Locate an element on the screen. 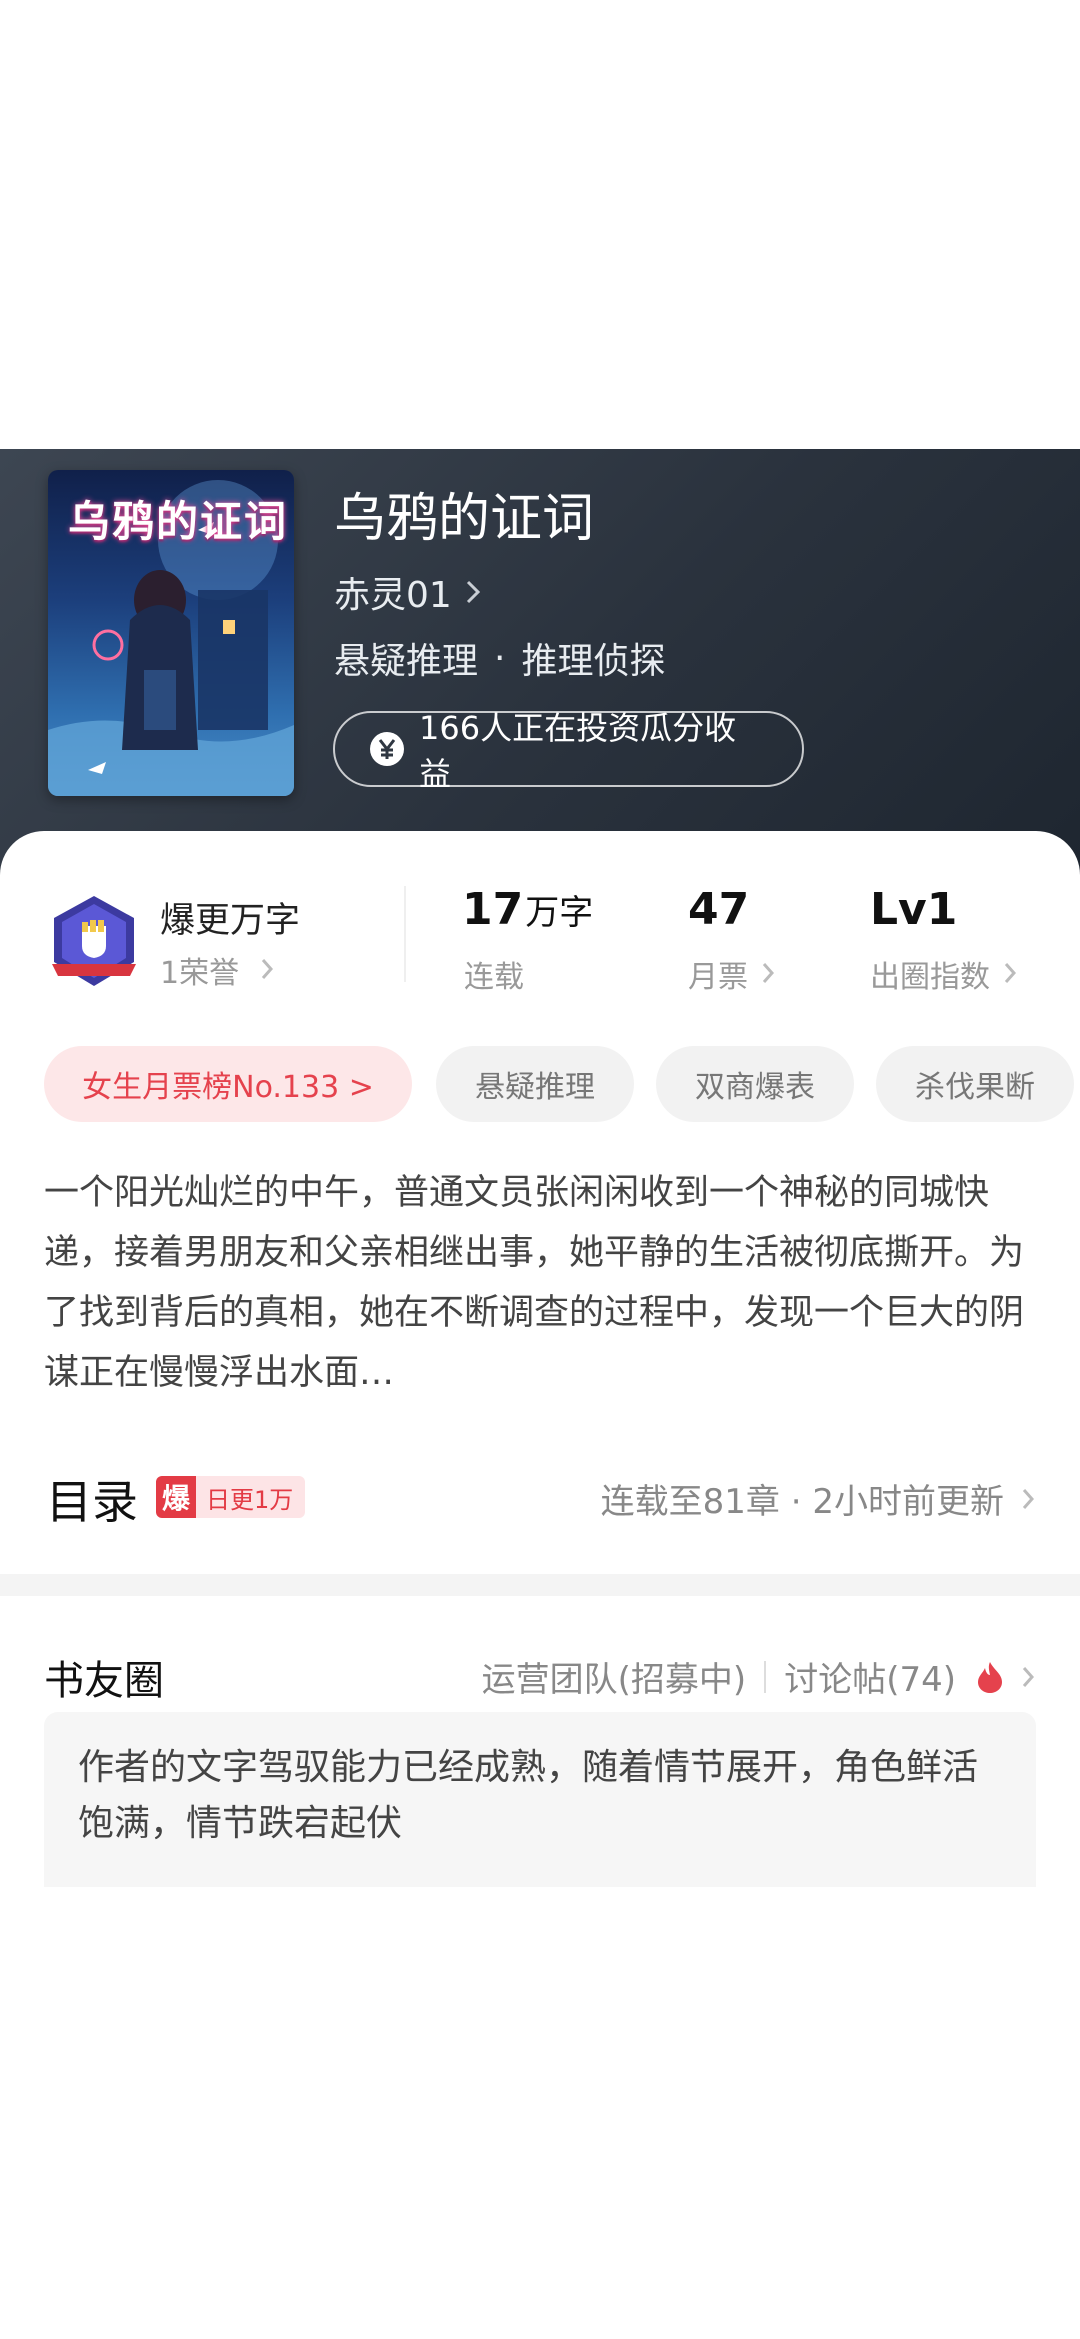  tag-decisive: 杀伐果断 is located at coordinates (975, 1084).